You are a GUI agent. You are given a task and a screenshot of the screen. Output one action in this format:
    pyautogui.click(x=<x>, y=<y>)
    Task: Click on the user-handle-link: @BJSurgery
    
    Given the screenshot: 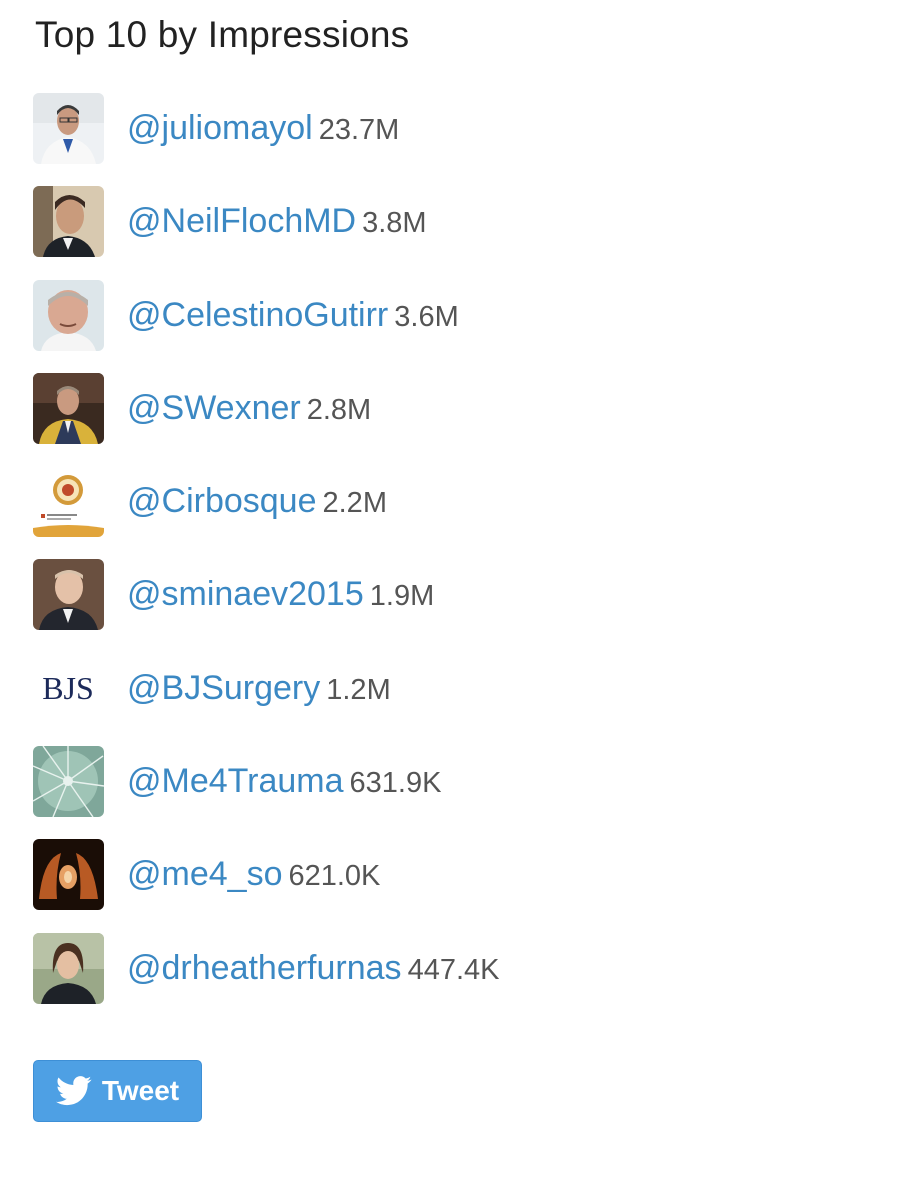 What is the action you would take?
    pyautogui.click(x=223, y=688)
    